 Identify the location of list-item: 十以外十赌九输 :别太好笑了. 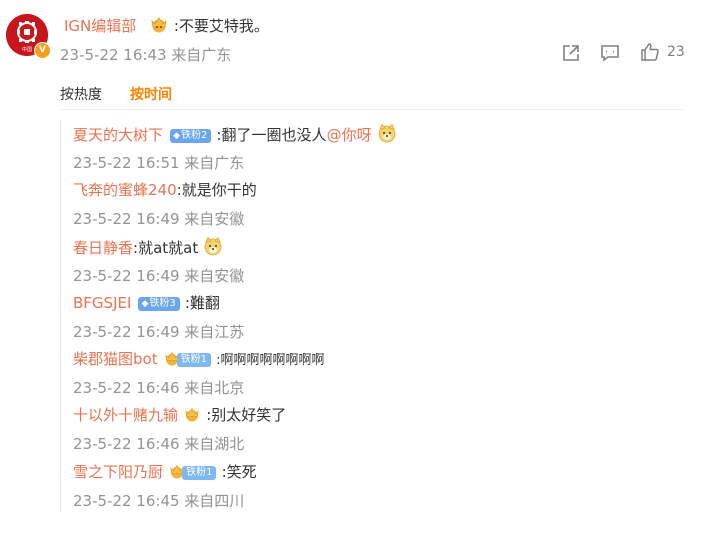
(179, 416).